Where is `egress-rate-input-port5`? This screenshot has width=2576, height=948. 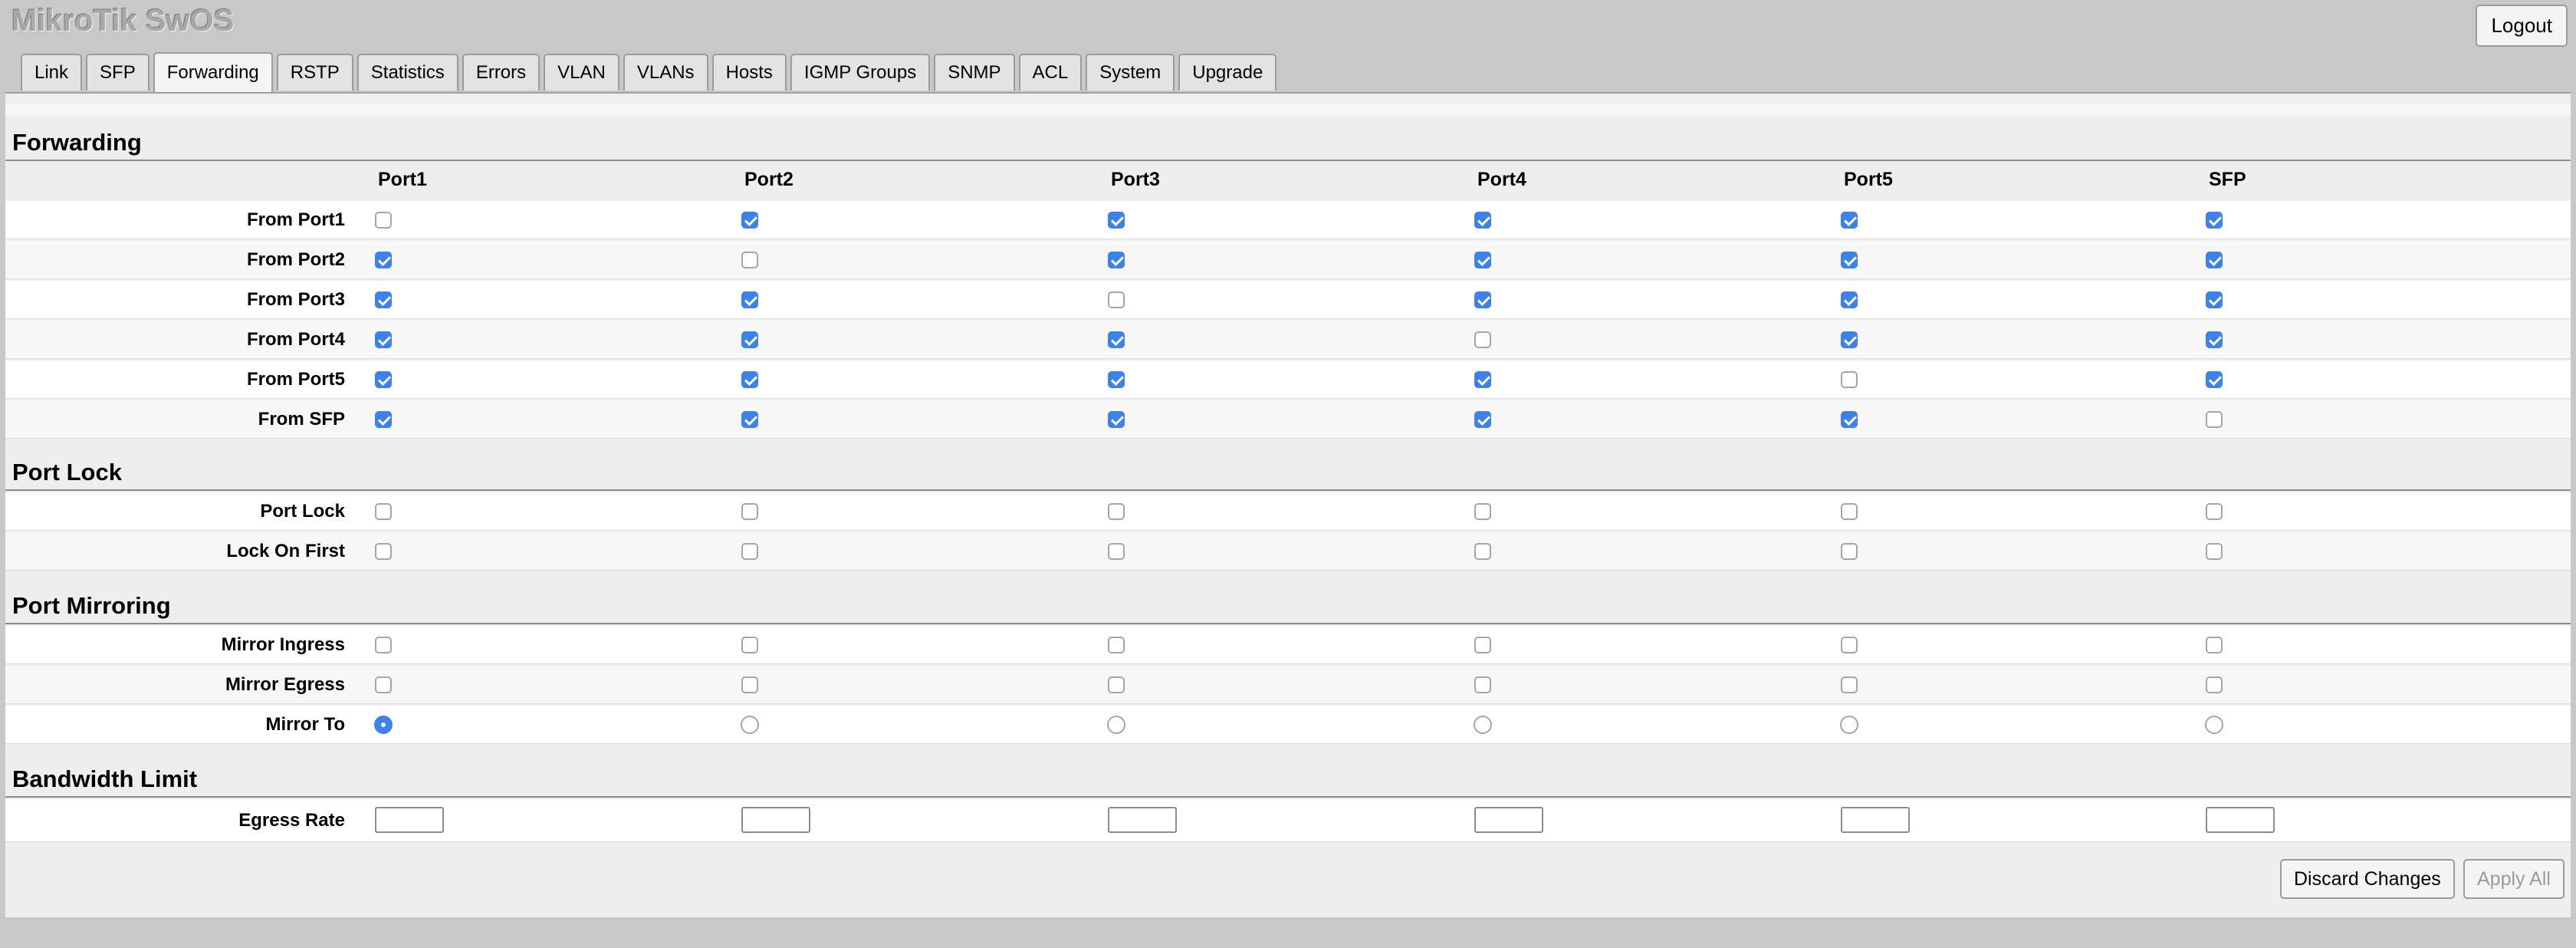 egress-rate-input-port5 is located at coordinates (1876, 820).